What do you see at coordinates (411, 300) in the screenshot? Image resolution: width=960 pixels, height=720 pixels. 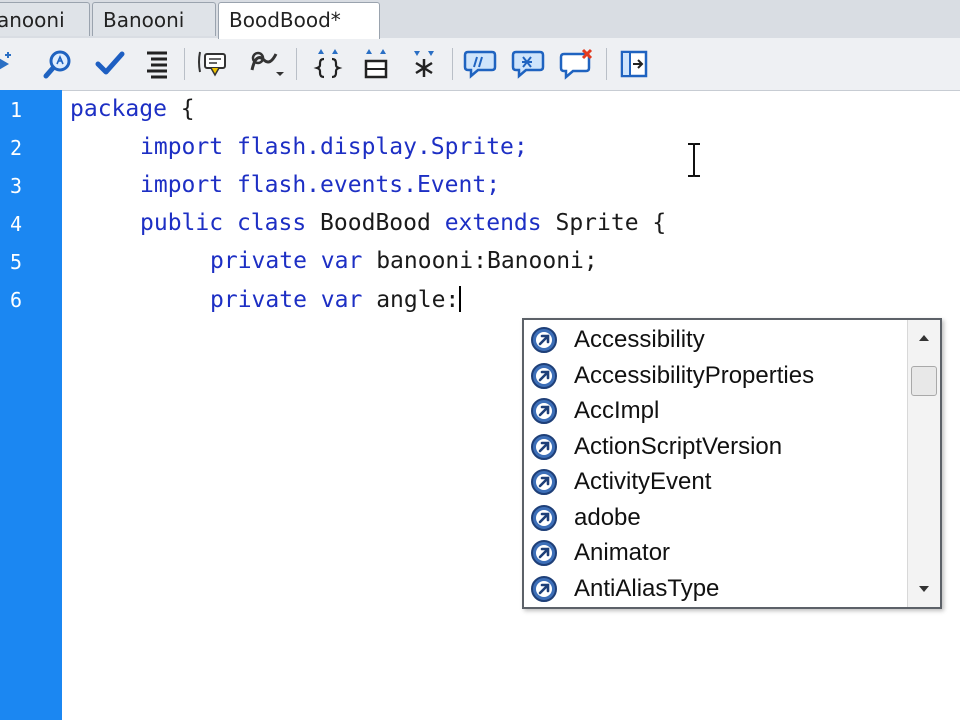 I see `code-text: angle:` at bounding box center [411, 300].